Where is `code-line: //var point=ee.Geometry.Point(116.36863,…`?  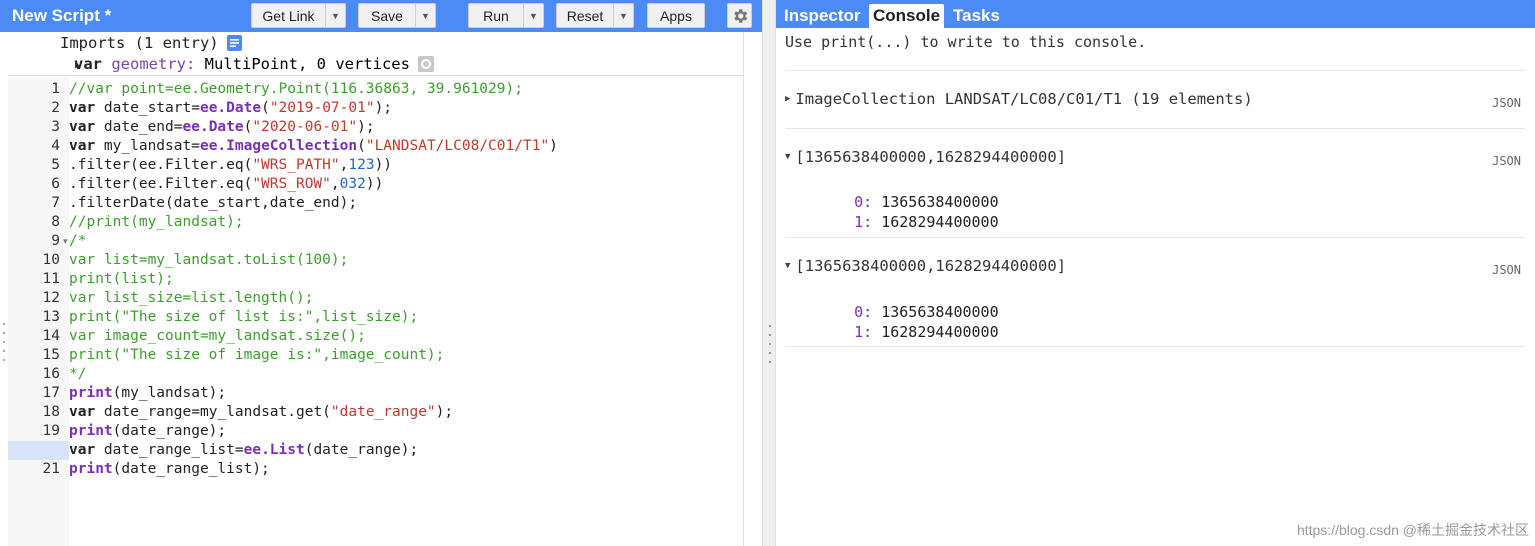
code-line: //var point=ee.Geometry.Point(116.36863,… is located at coordinates (406, 89).